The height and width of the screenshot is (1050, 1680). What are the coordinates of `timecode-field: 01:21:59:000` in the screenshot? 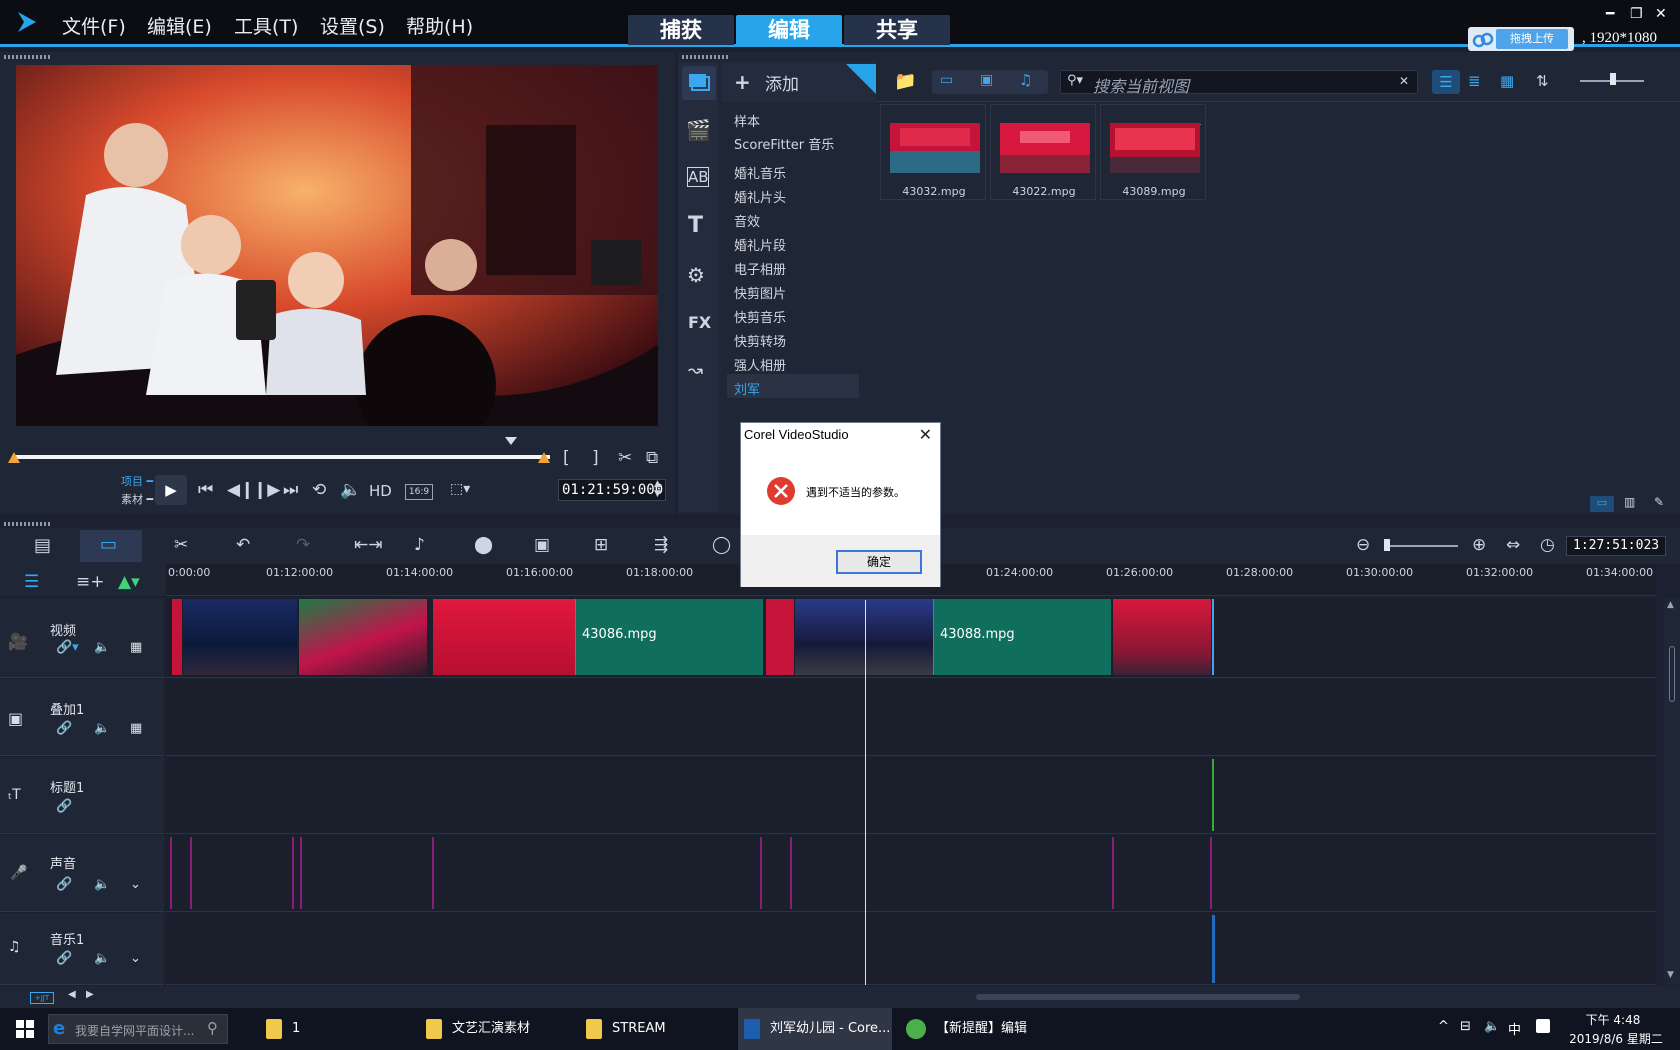 It's located at (612, 490).